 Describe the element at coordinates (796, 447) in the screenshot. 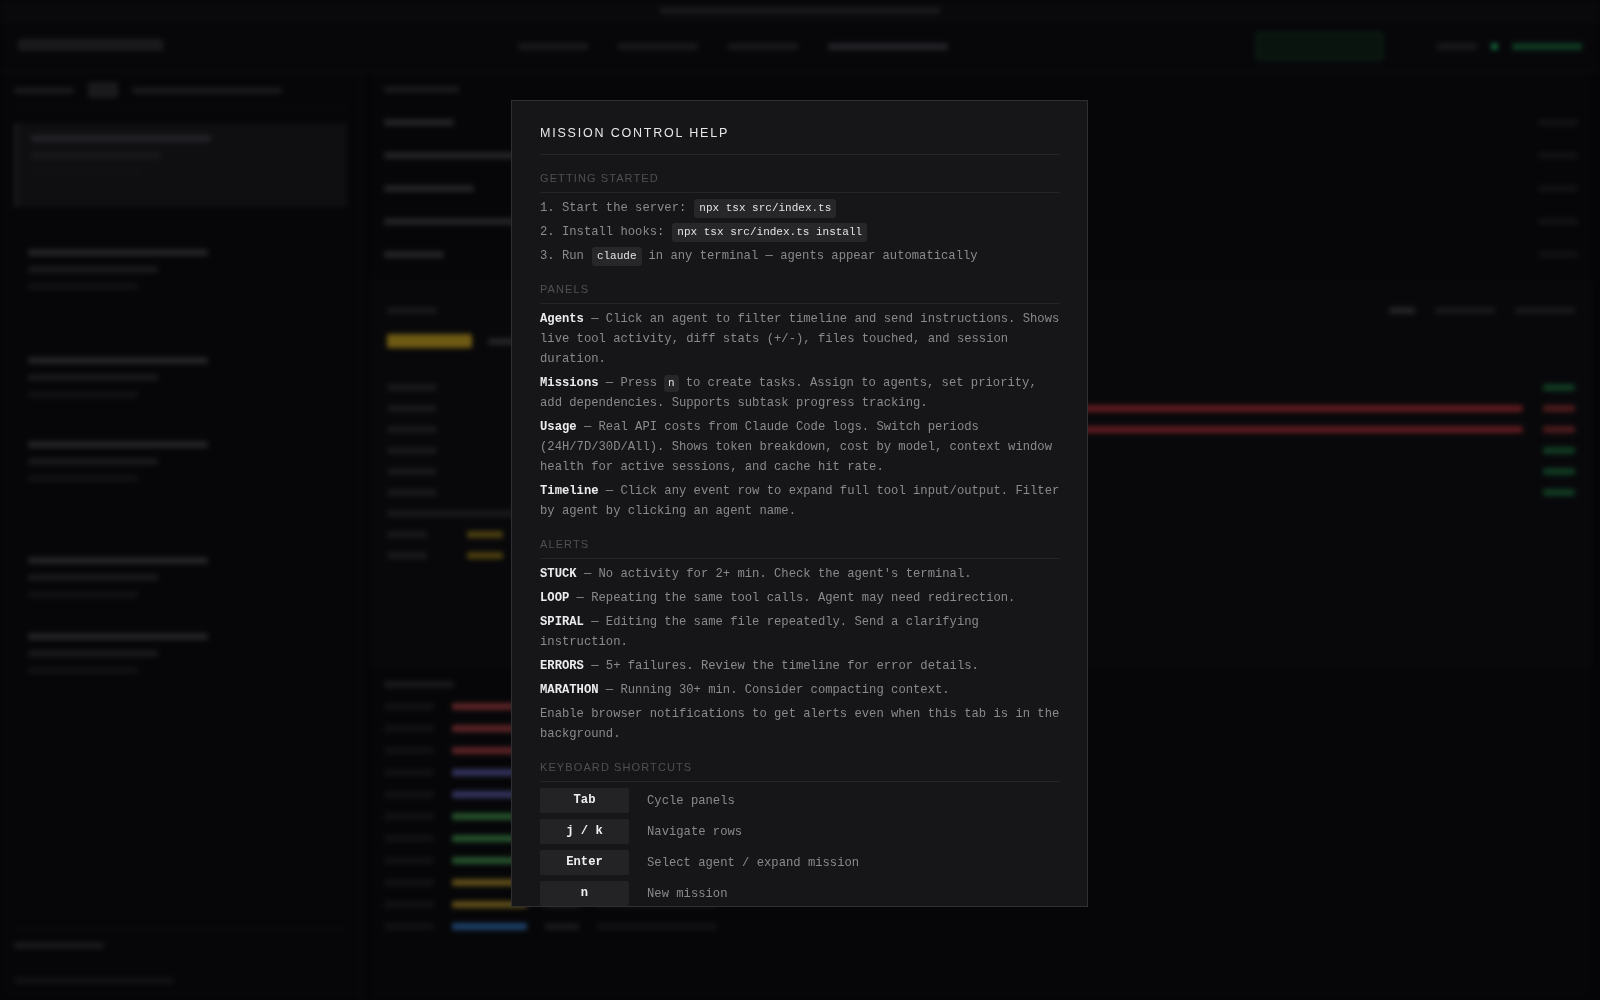

I see `help-text: Usage — Real API costs from Claude Code logs. Switch periods (24H/7D/30D/All). Shows token breakdown, cost by model, context window health for active sessions, and cache hit rate.` at that location.